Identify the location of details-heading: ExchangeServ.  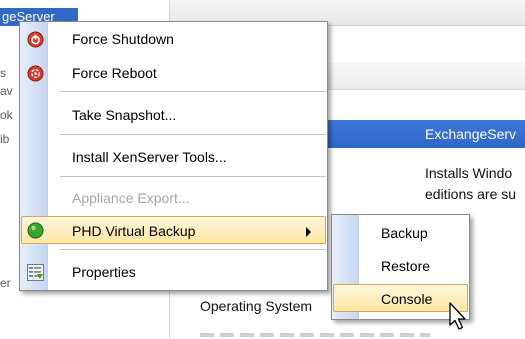
(471, 134).